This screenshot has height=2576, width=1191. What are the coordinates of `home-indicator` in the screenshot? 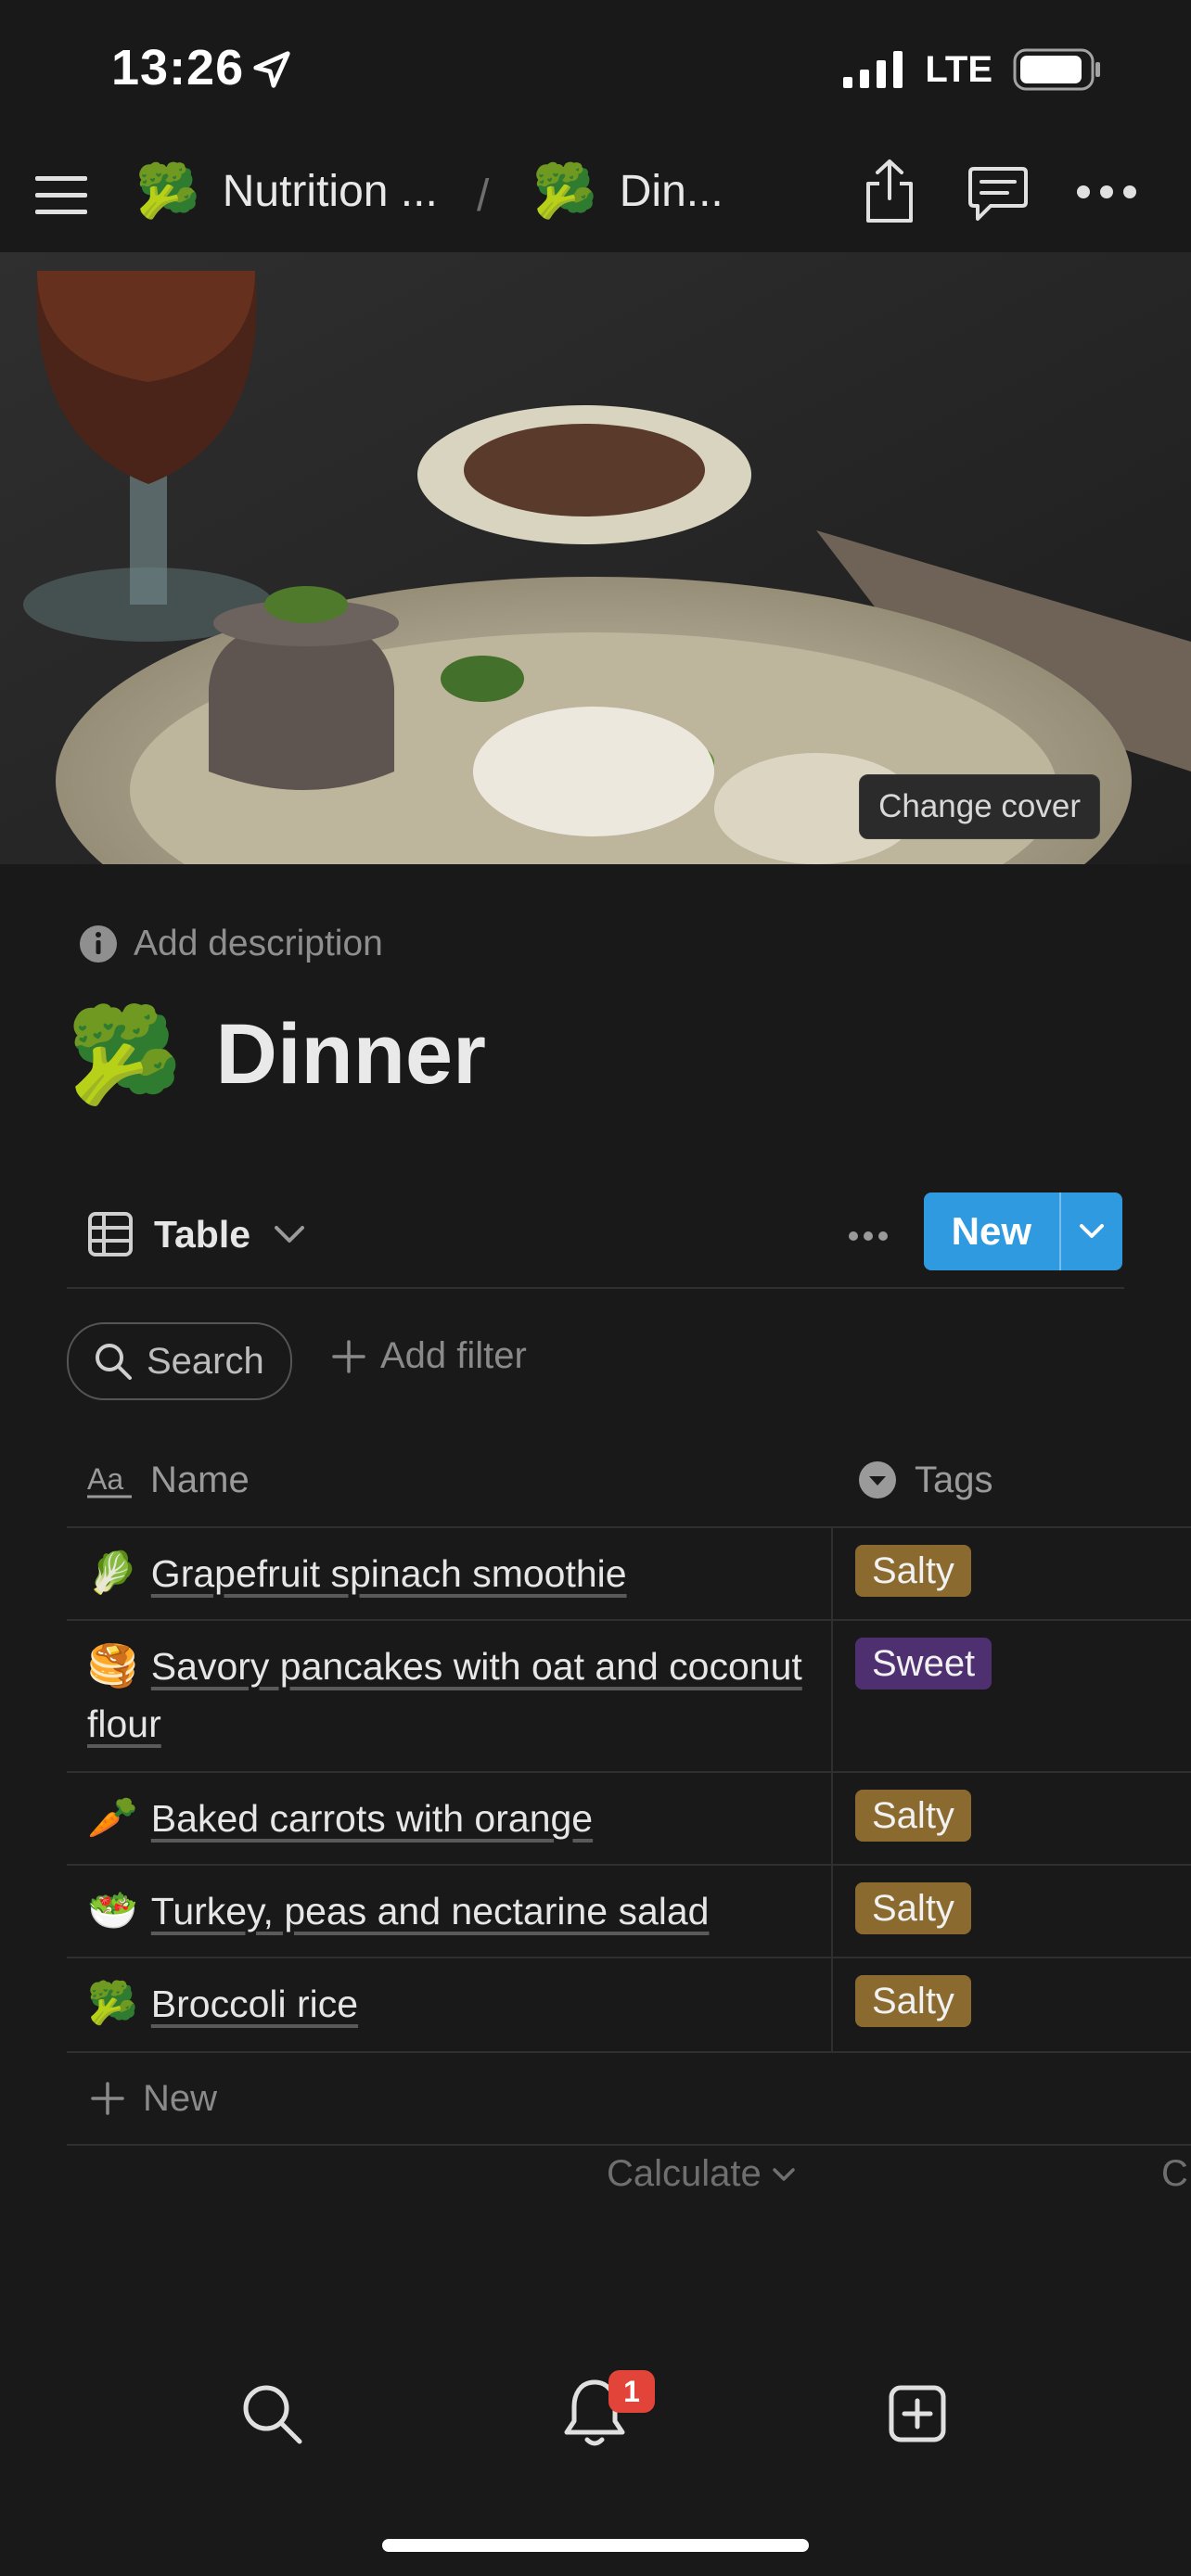 It's located at (595, 2545).